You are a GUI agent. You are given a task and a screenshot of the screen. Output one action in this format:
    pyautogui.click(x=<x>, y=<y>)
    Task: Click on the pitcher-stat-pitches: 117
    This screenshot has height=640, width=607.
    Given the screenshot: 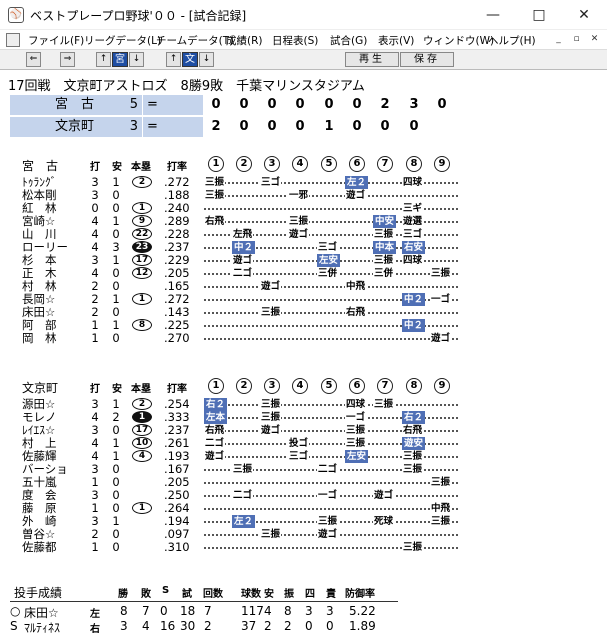 What is the action you would take?
    pyautogui.click(x=252, y=611)
    